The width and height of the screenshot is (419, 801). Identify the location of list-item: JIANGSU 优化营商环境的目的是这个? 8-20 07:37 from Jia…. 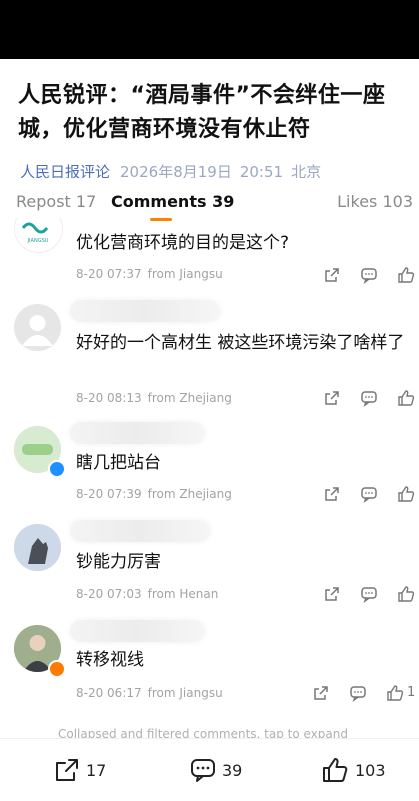
(209, 255).